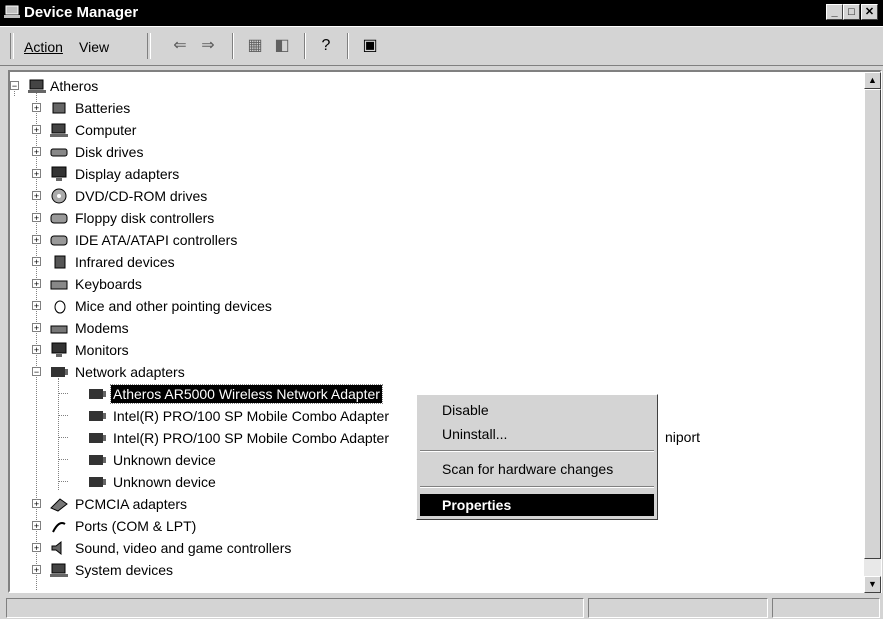  Describe the element at coordinates (12, 46) in the screenshot. I see `menu-grip` at that location.